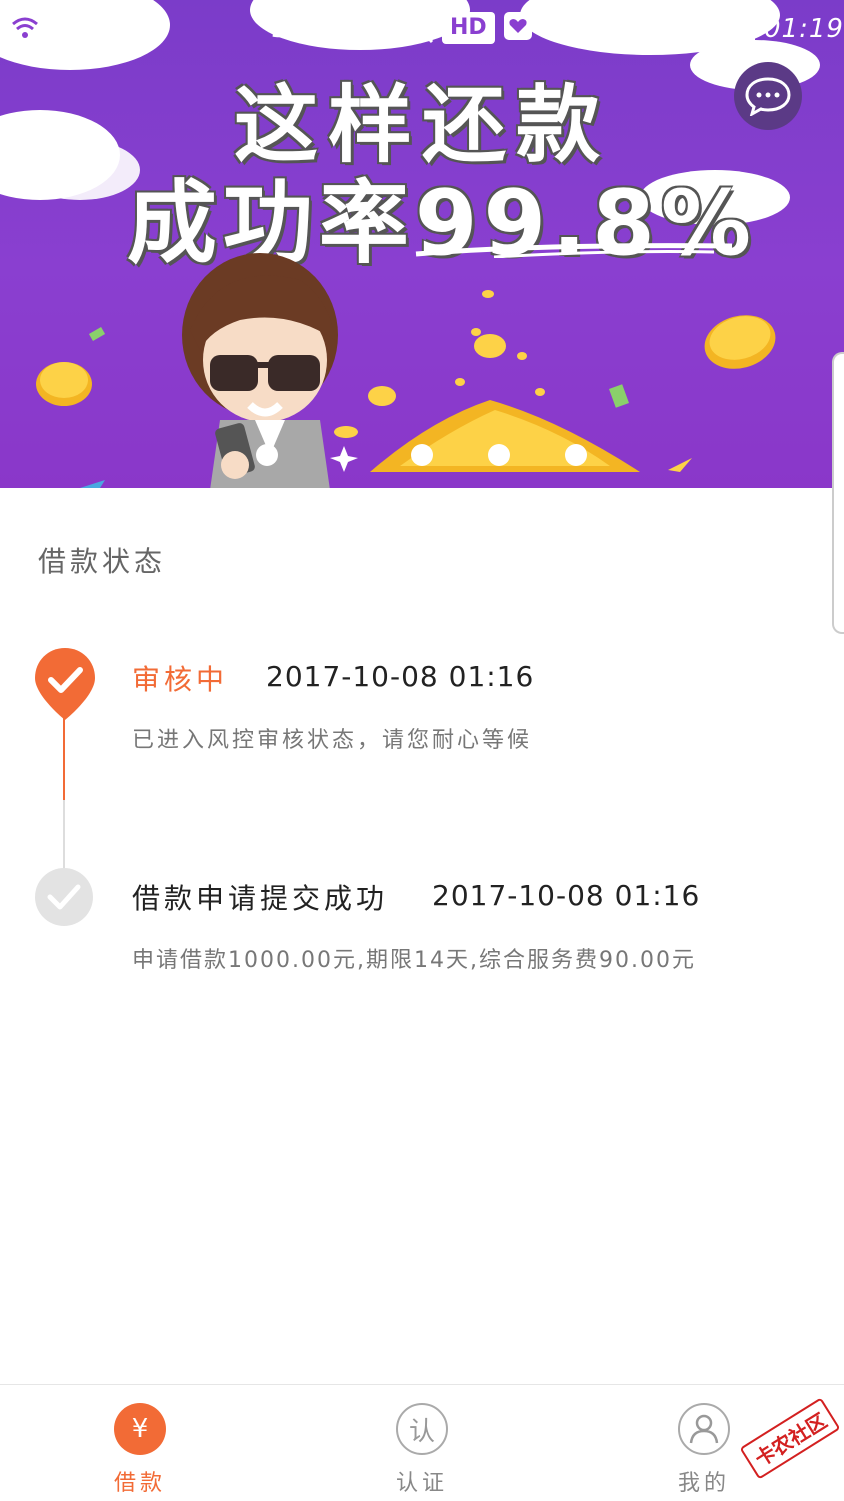 This screenshot has height=1501, width=844. Describe the element at coordinates (421, 1483) in the screenshot. I see `tab-label-verify: 认证` at that location.